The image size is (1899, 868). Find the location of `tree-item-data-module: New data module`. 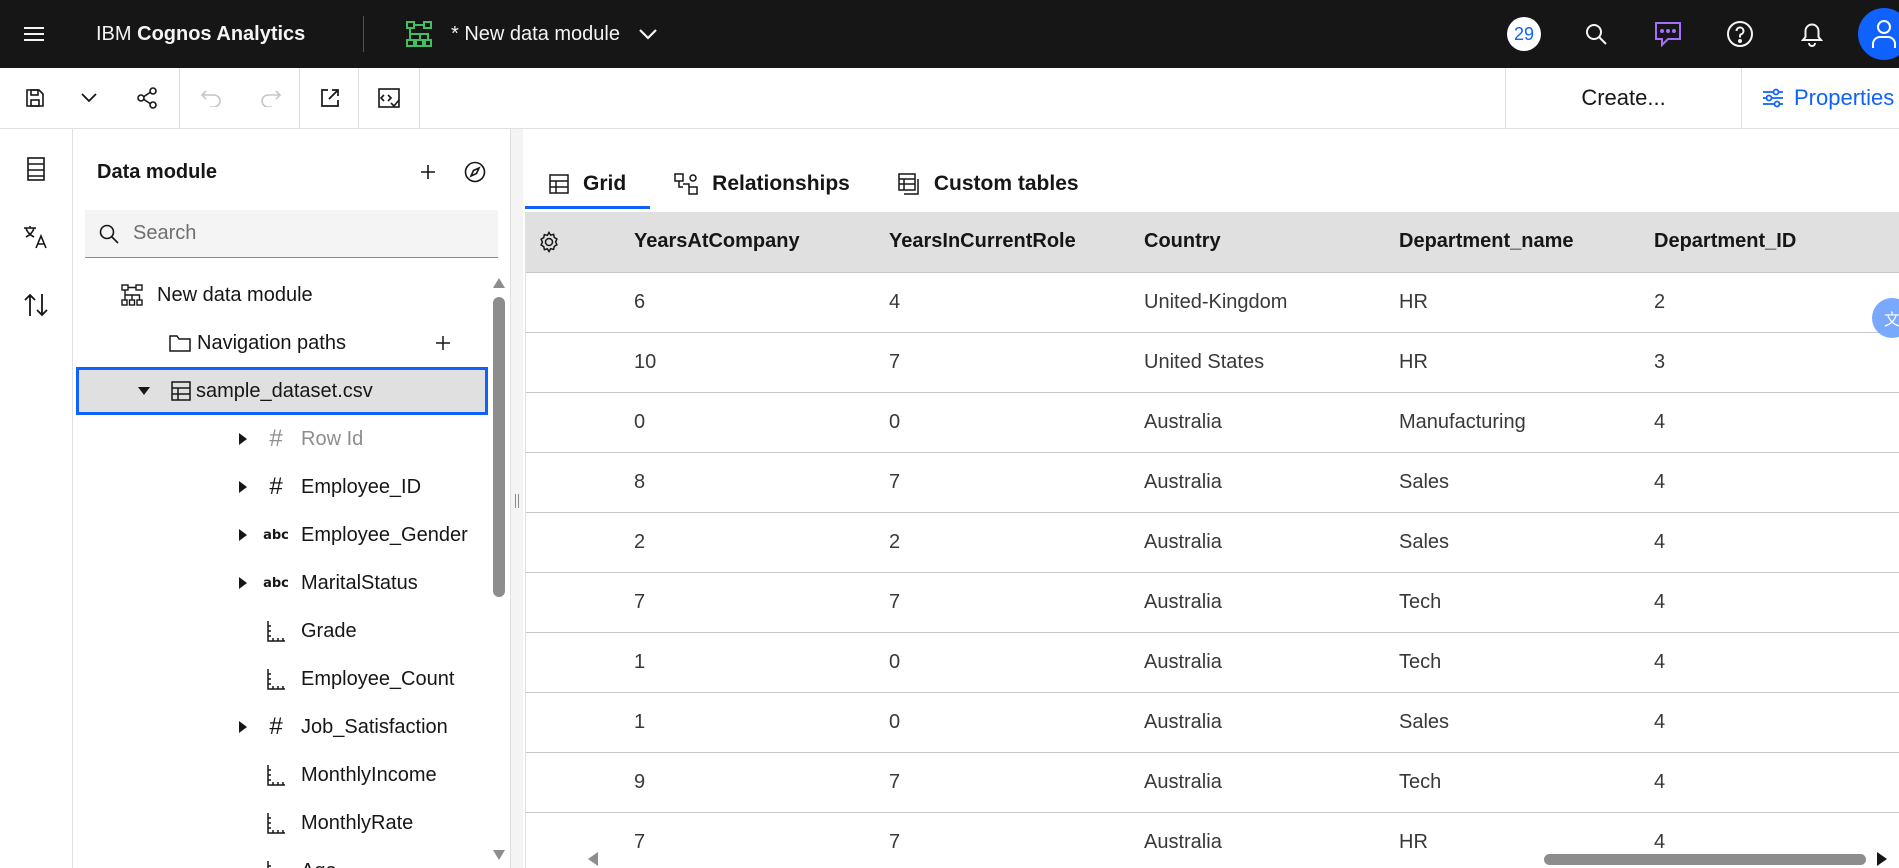

tree-item-data-module: New data module is located at coordinates (282, 295).